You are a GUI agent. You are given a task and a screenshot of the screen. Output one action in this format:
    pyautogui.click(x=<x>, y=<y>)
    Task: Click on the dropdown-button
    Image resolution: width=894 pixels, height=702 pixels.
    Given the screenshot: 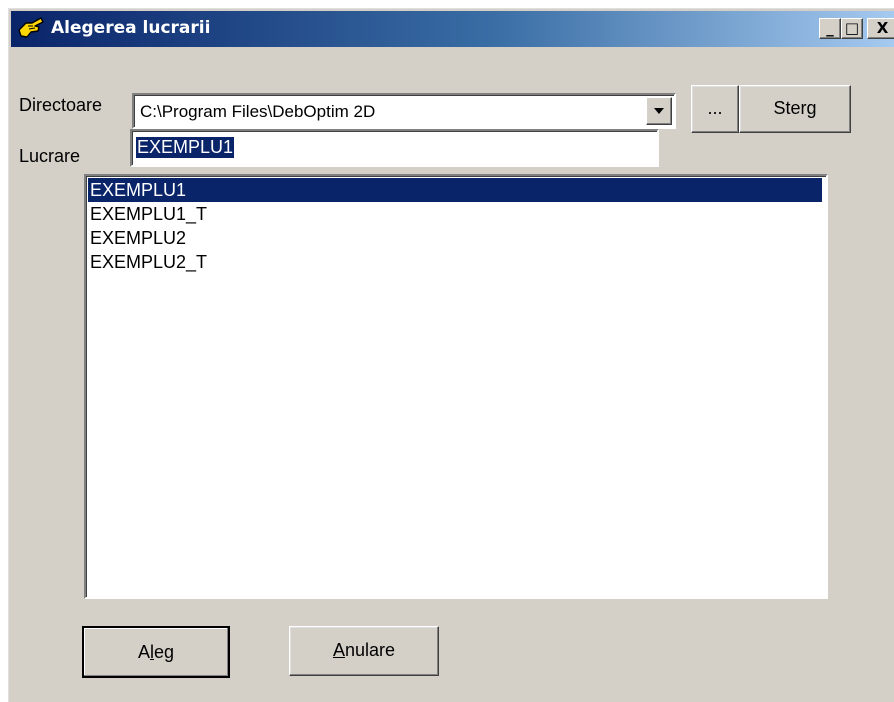 What is the action you would take?
    pyautogui.click(x=659, y=111)
    